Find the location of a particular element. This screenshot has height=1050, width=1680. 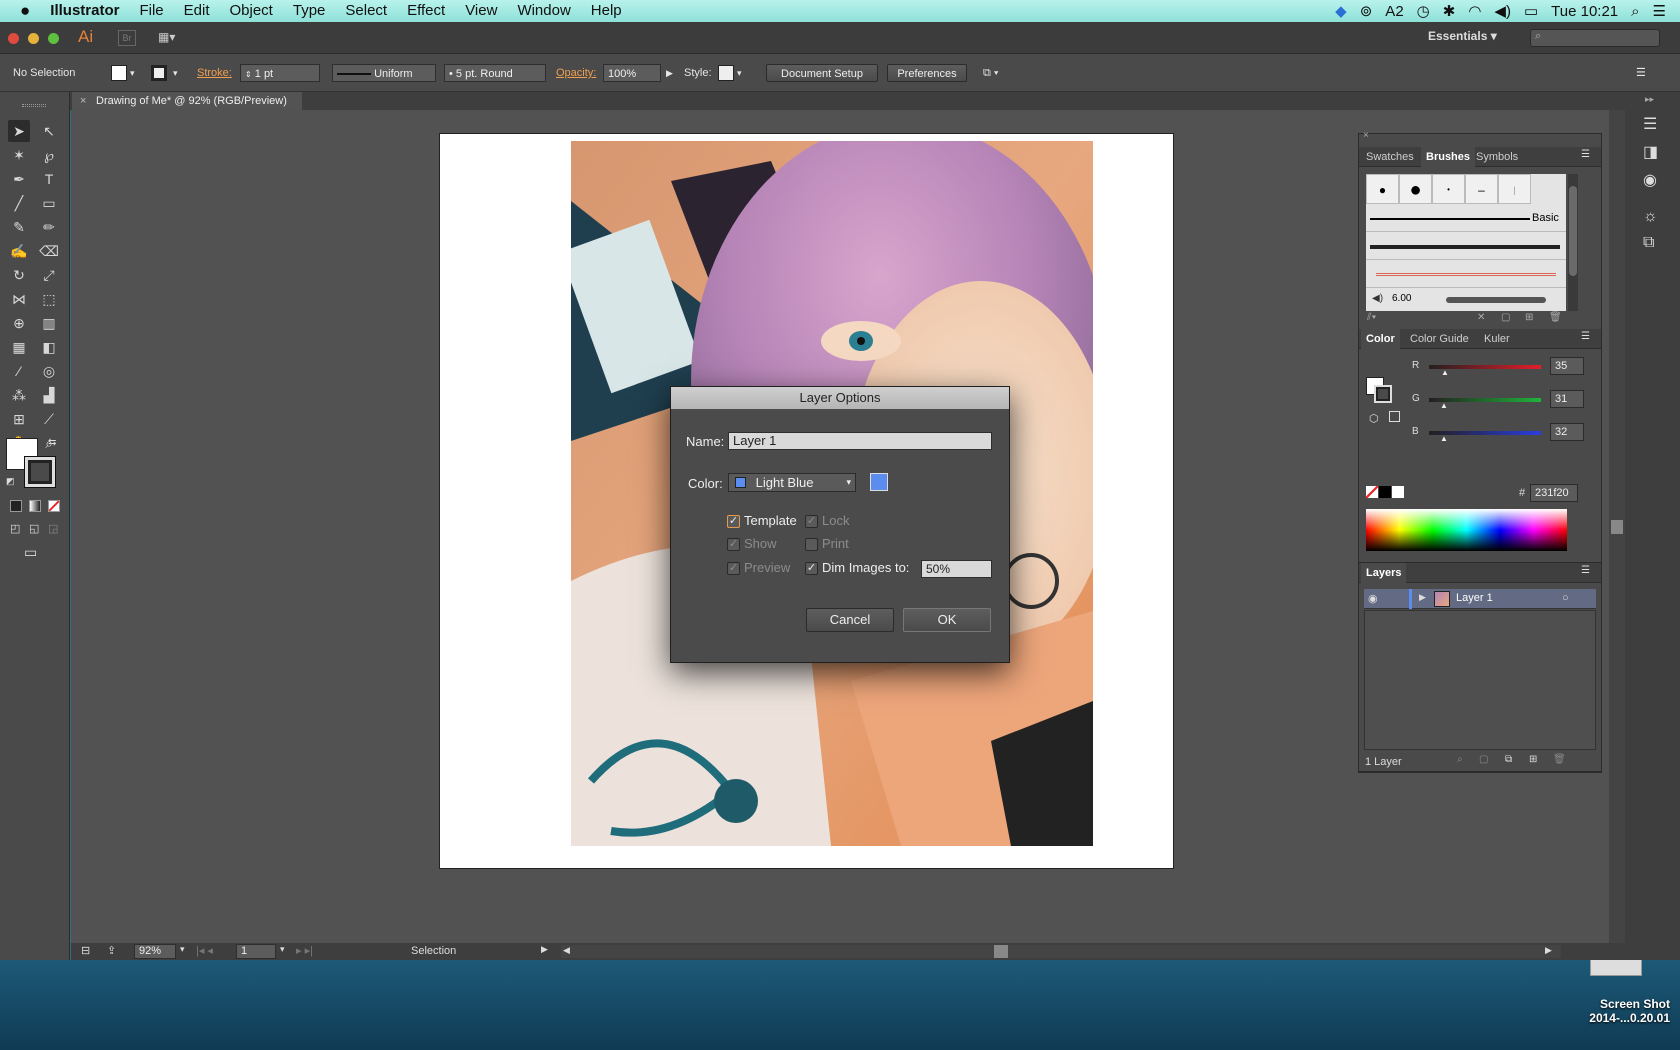

volume-icon: ◀) is located at coordinates (1502, 11).